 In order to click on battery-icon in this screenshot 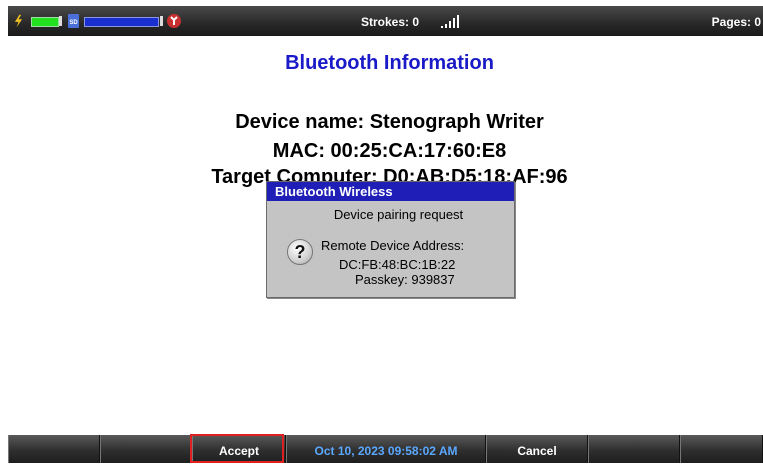, I will do `click(18, 21)`.